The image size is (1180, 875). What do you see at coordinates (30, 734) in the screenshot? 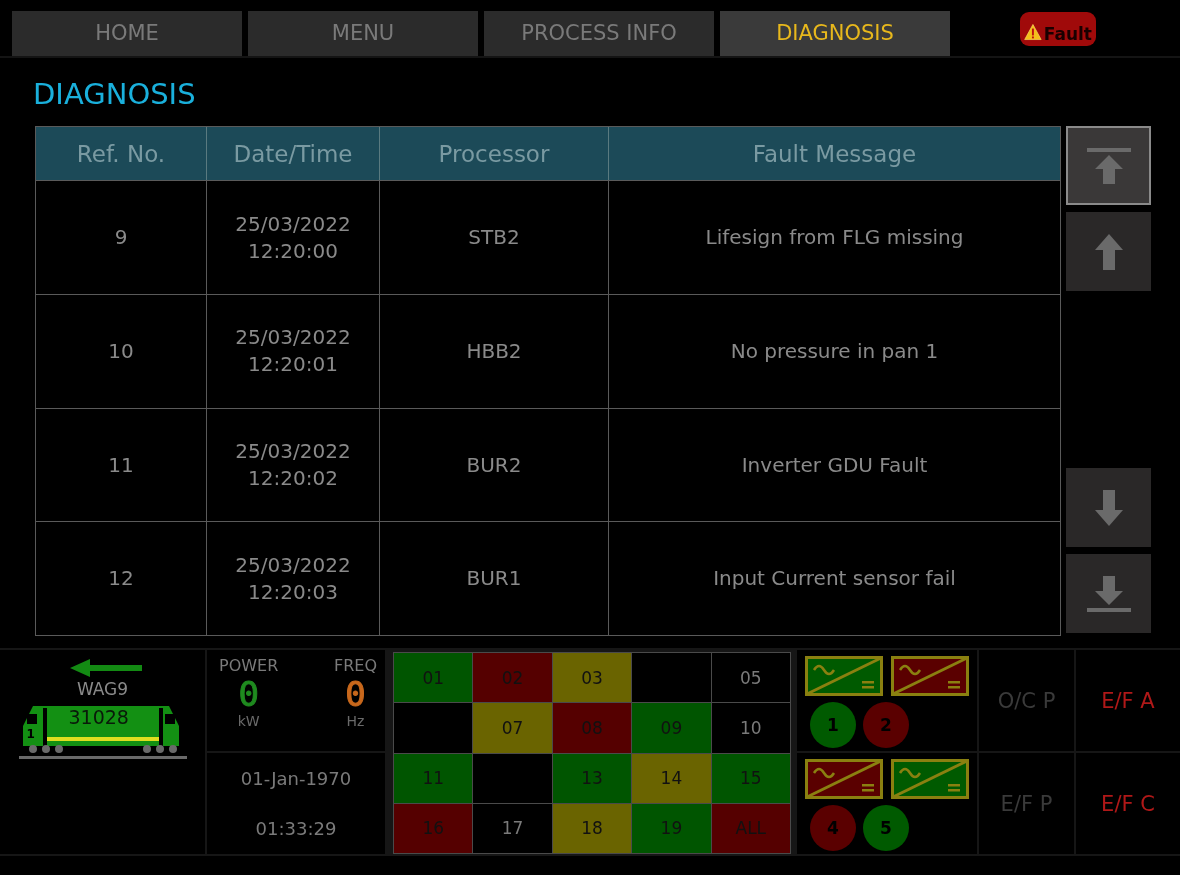
I see `cab-number: 1` at bounding box center [30, 734].